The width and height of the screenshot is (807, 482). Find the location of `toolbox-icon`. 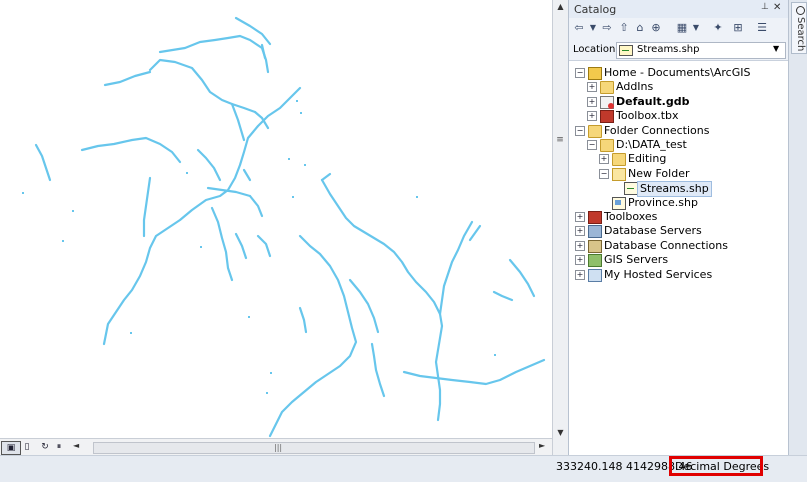

toolbox-icon is located at coordinates (607, 117).